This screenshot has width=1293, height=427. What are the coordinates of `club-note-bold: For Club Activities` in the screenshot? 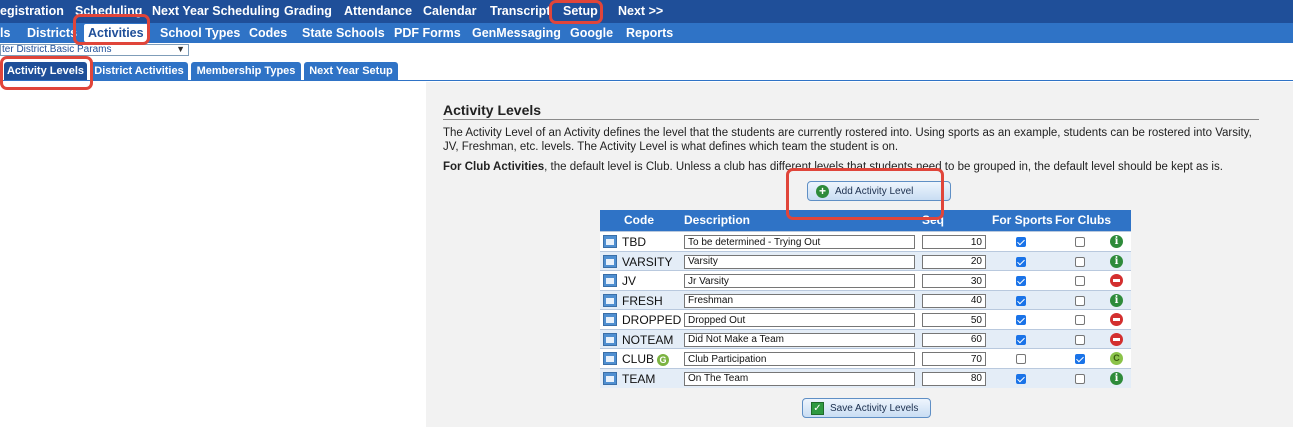 It's located at (494, 167).